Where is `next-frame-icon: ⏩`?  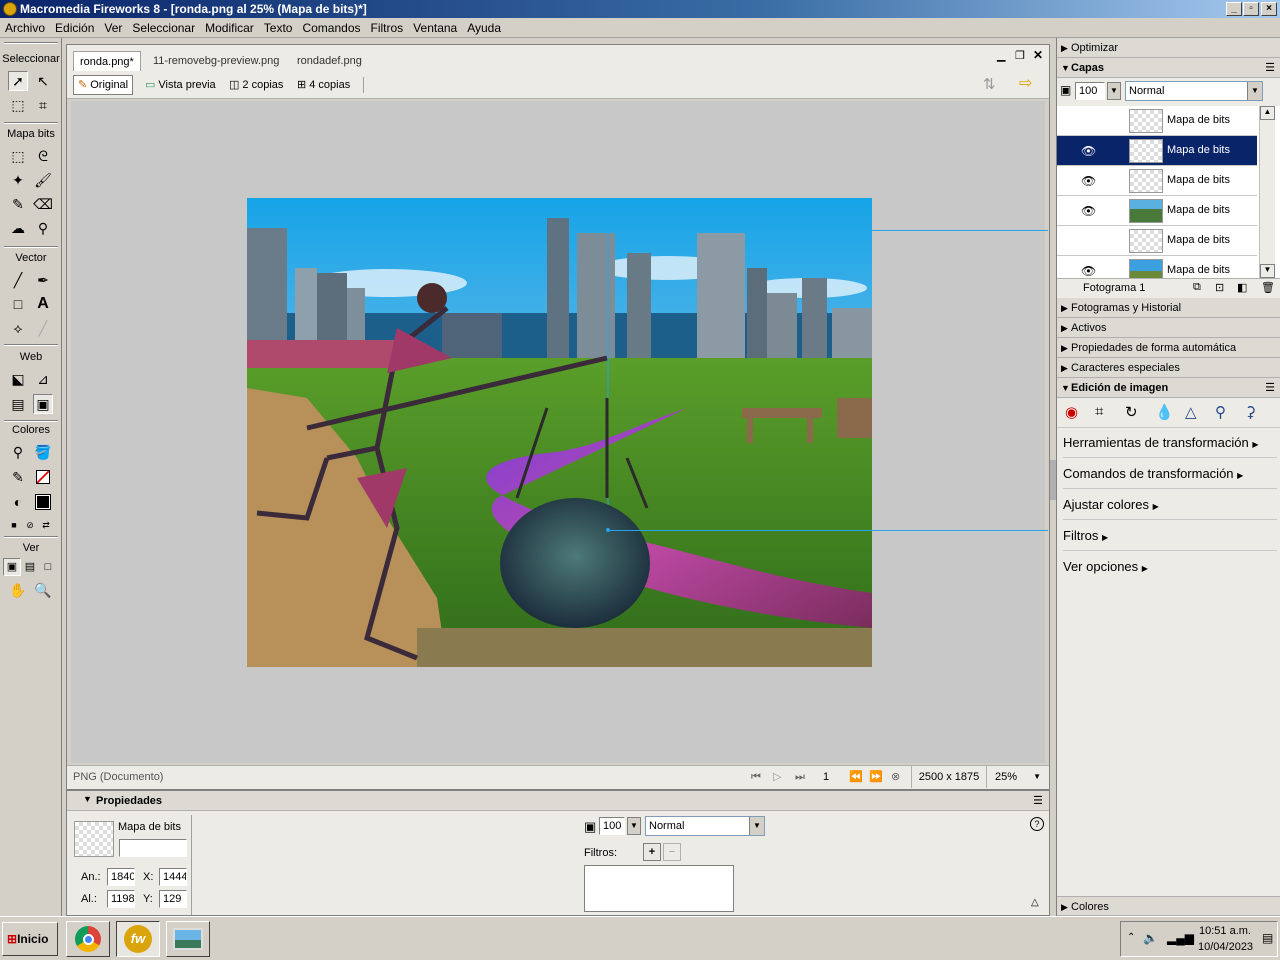 next-frame-icon: ⏩ is located at coordinates (876, 777).